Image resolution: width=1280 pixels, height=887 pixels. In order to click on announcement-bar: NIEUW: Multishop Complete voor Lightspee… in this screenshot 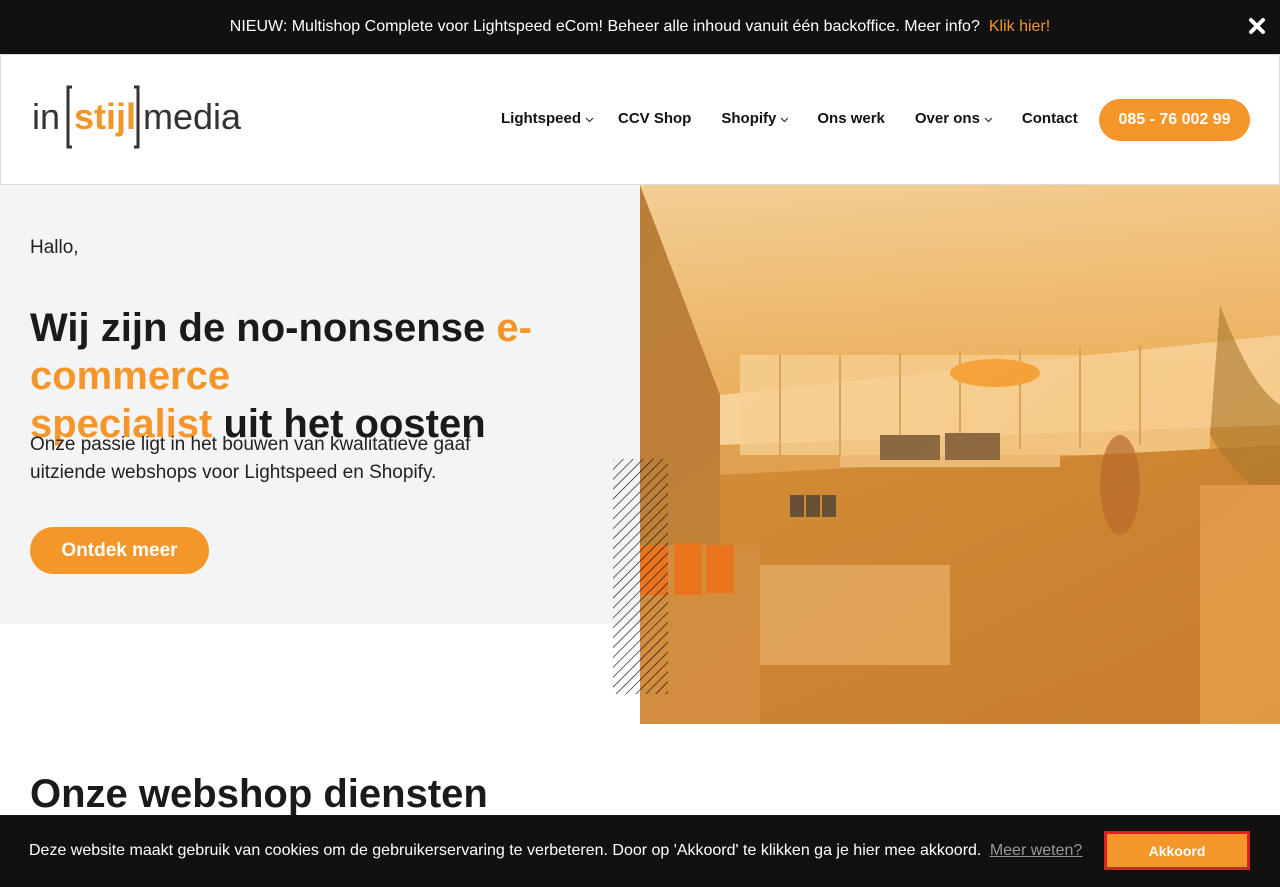, I will do `click(640, 27)`.